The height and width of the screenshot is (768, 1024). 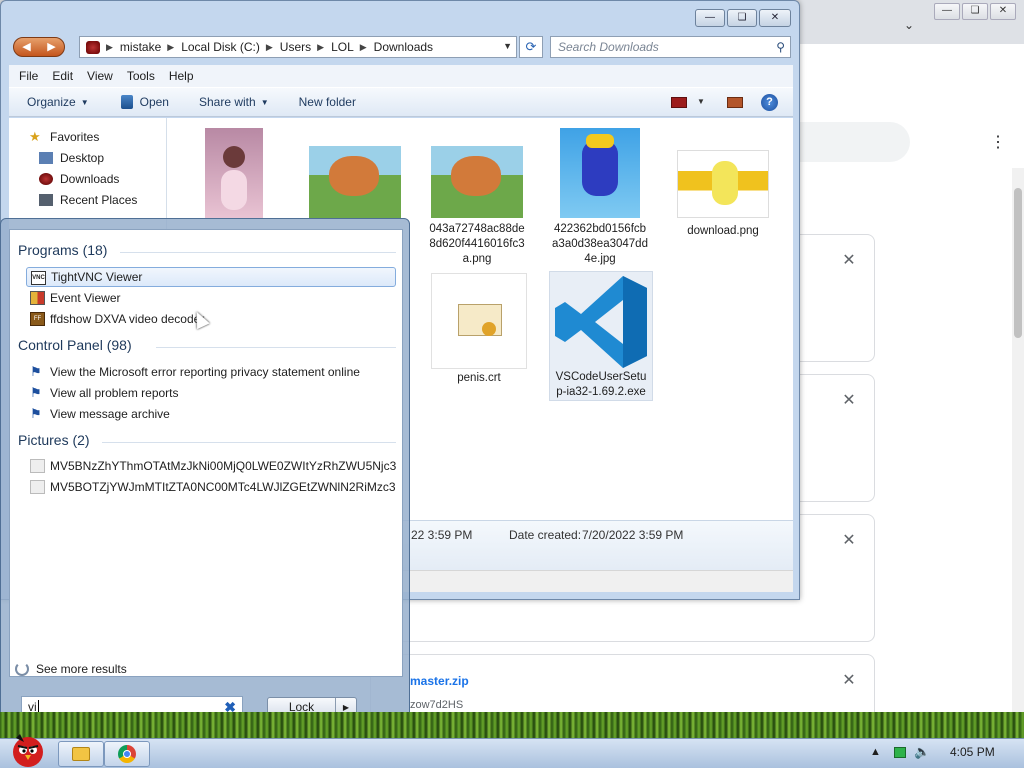 I want to click on file-name-line: p-ia32-1.69.2.exe, so click(x=601, y=392).